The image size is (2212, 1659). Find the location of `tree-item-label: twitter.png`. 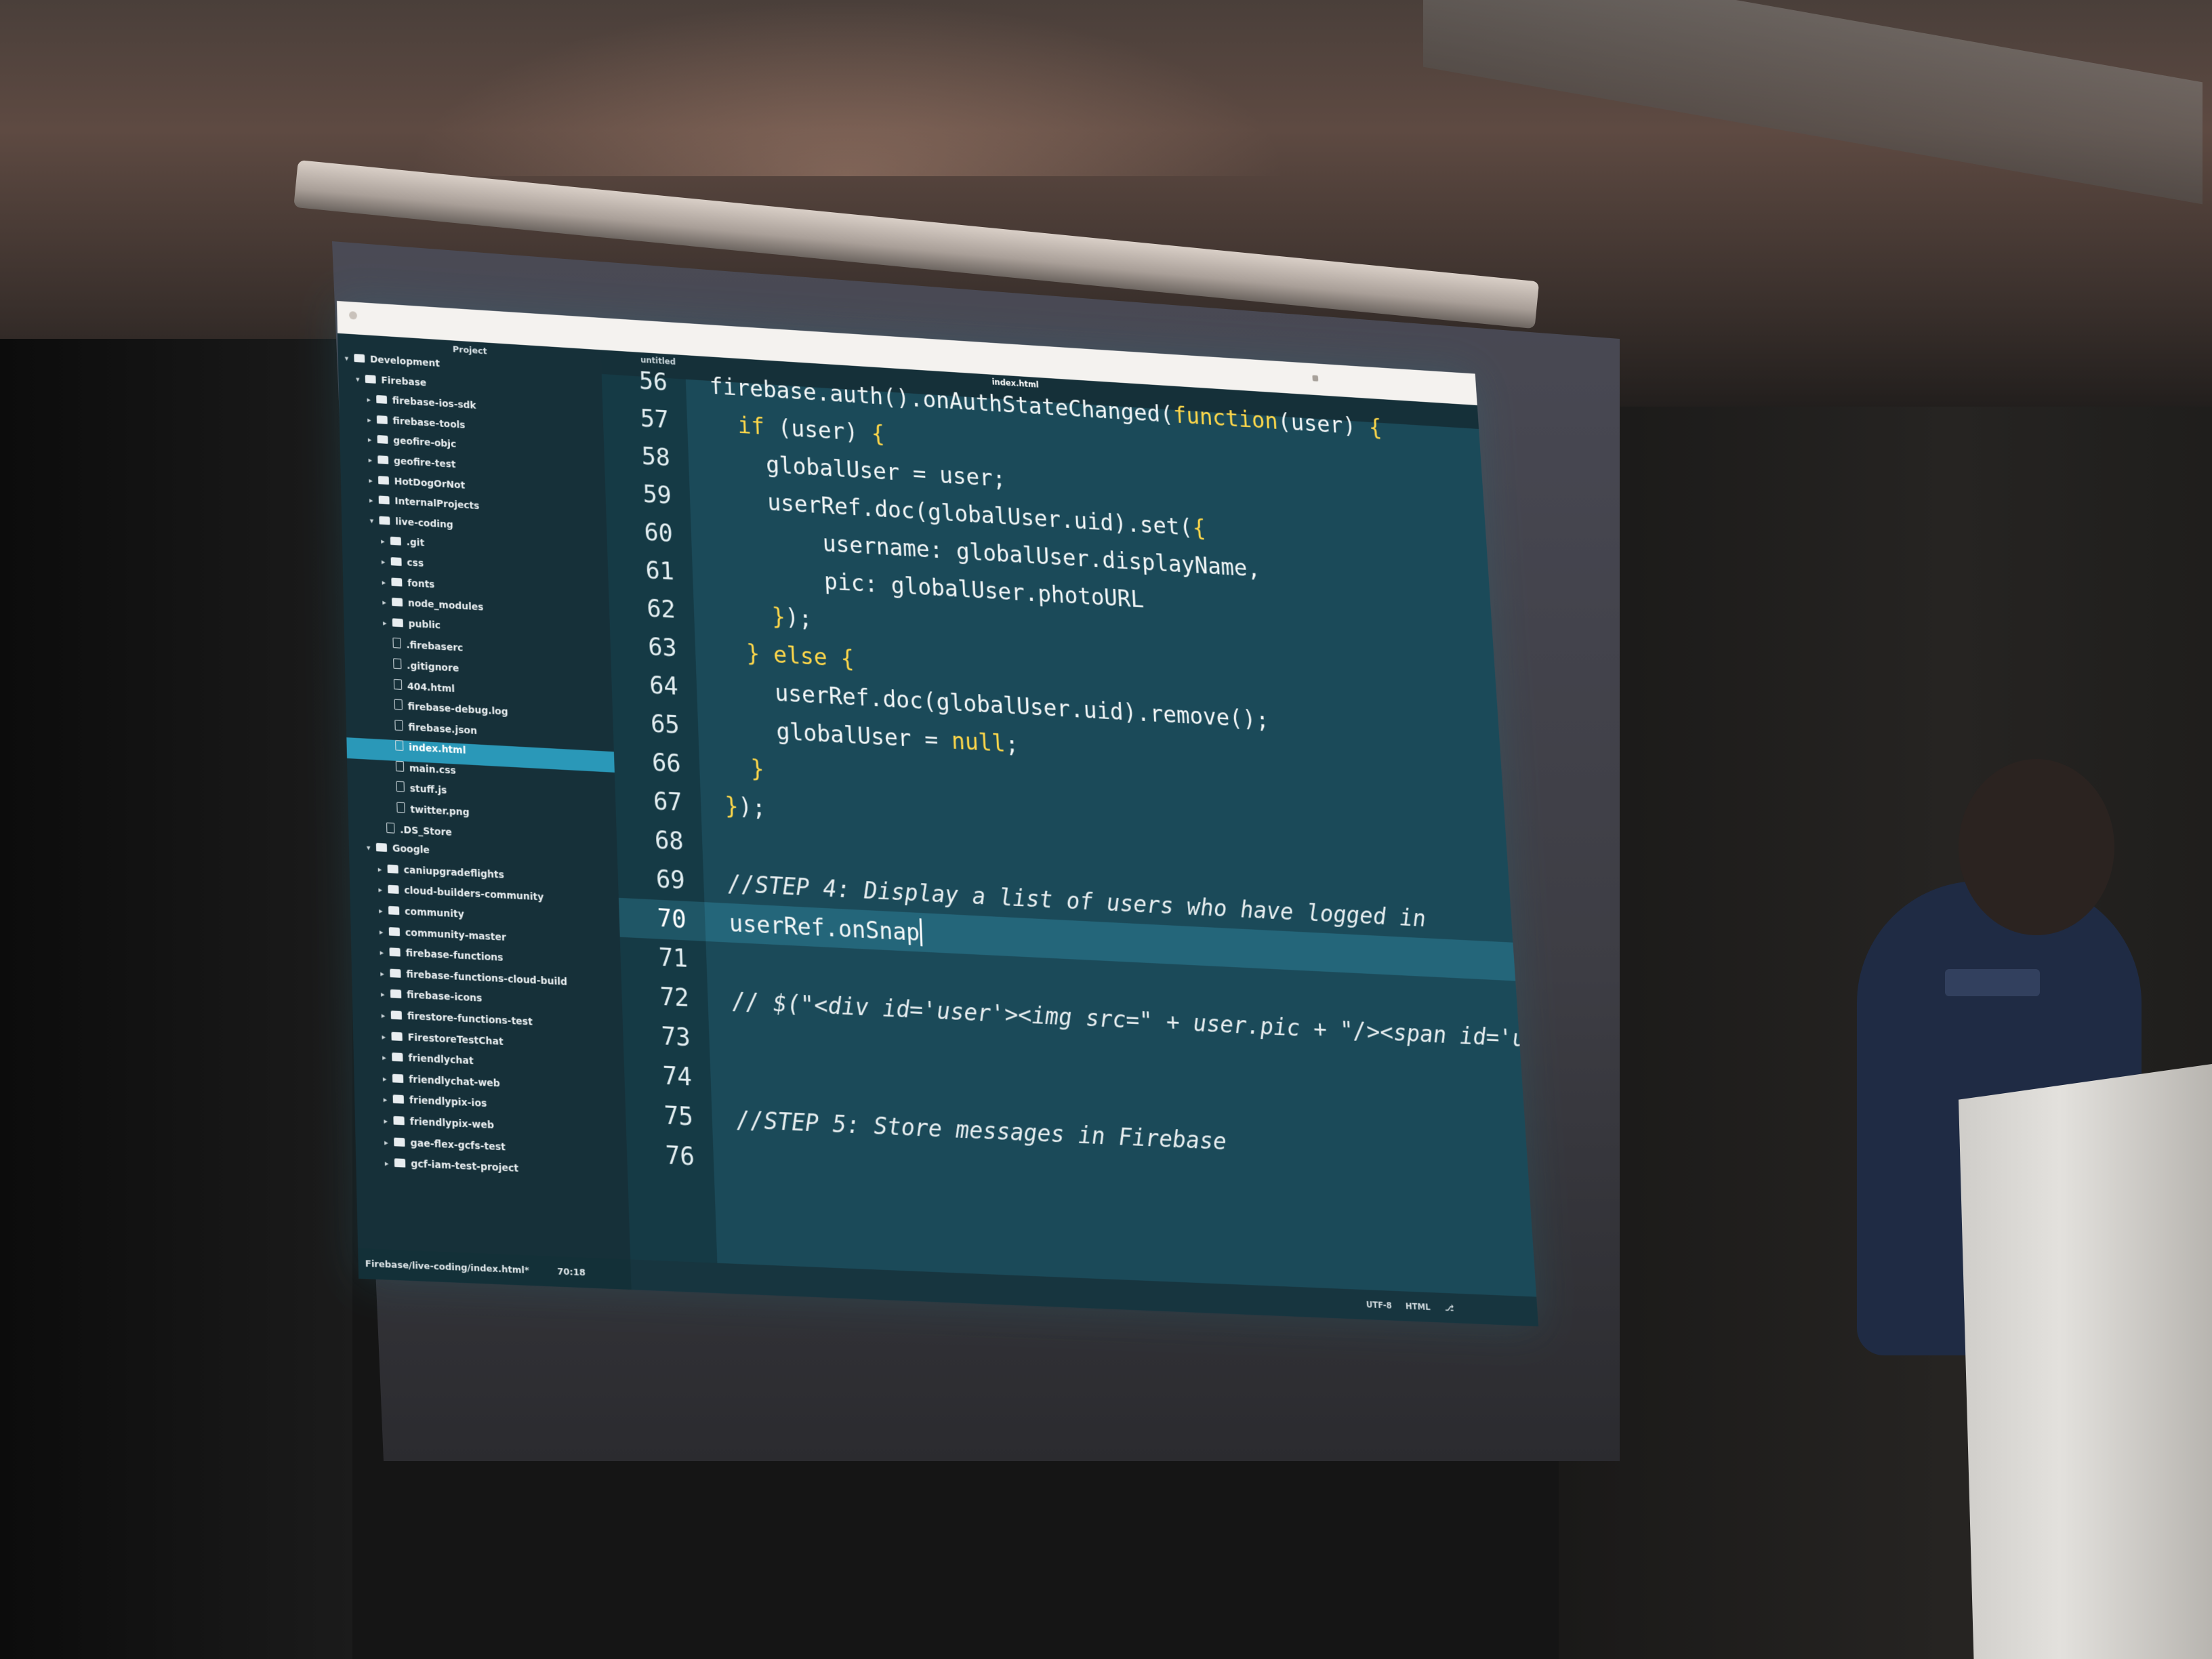

tree-item-label: twitter.png is located at coordinates (440, 812).